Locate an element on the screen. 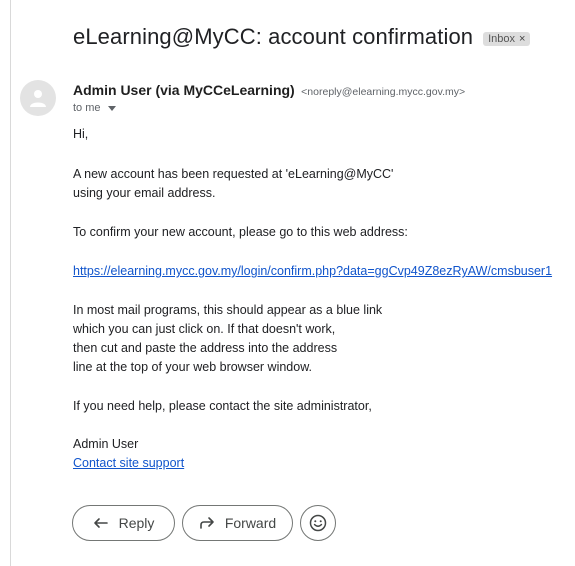 This screenshot has width=575, height=566. recipient-row: to me is located at coordinates (94, 108).